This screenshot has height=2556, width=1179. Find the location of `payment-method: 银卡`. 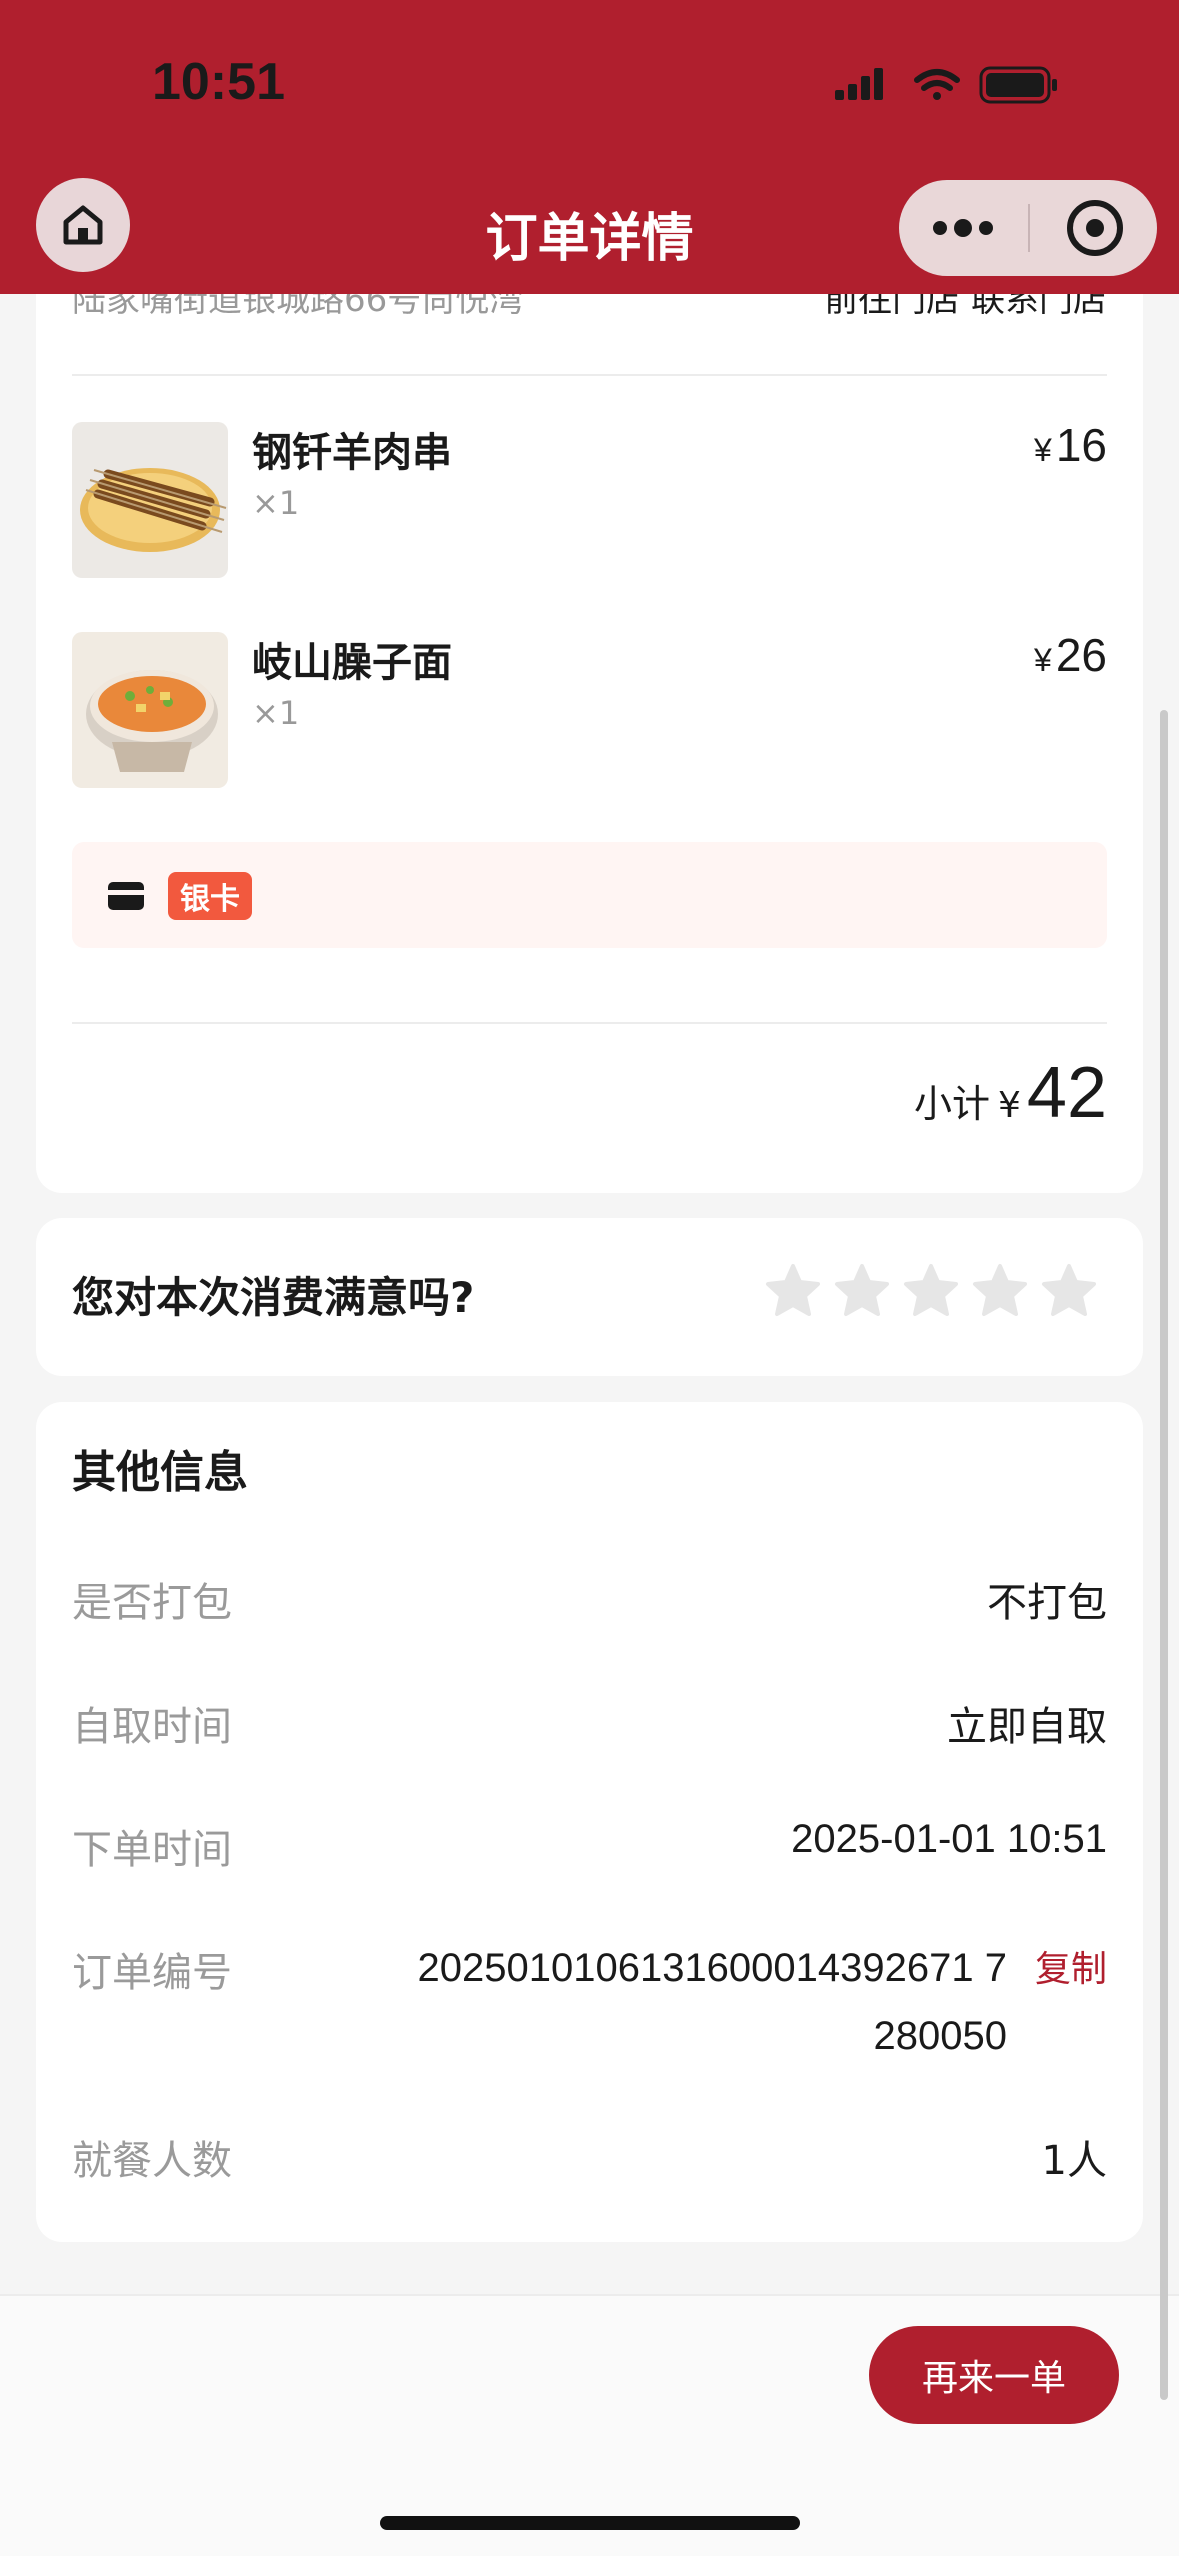

payment-method: 银卡 is located at coordinates (589, 895).